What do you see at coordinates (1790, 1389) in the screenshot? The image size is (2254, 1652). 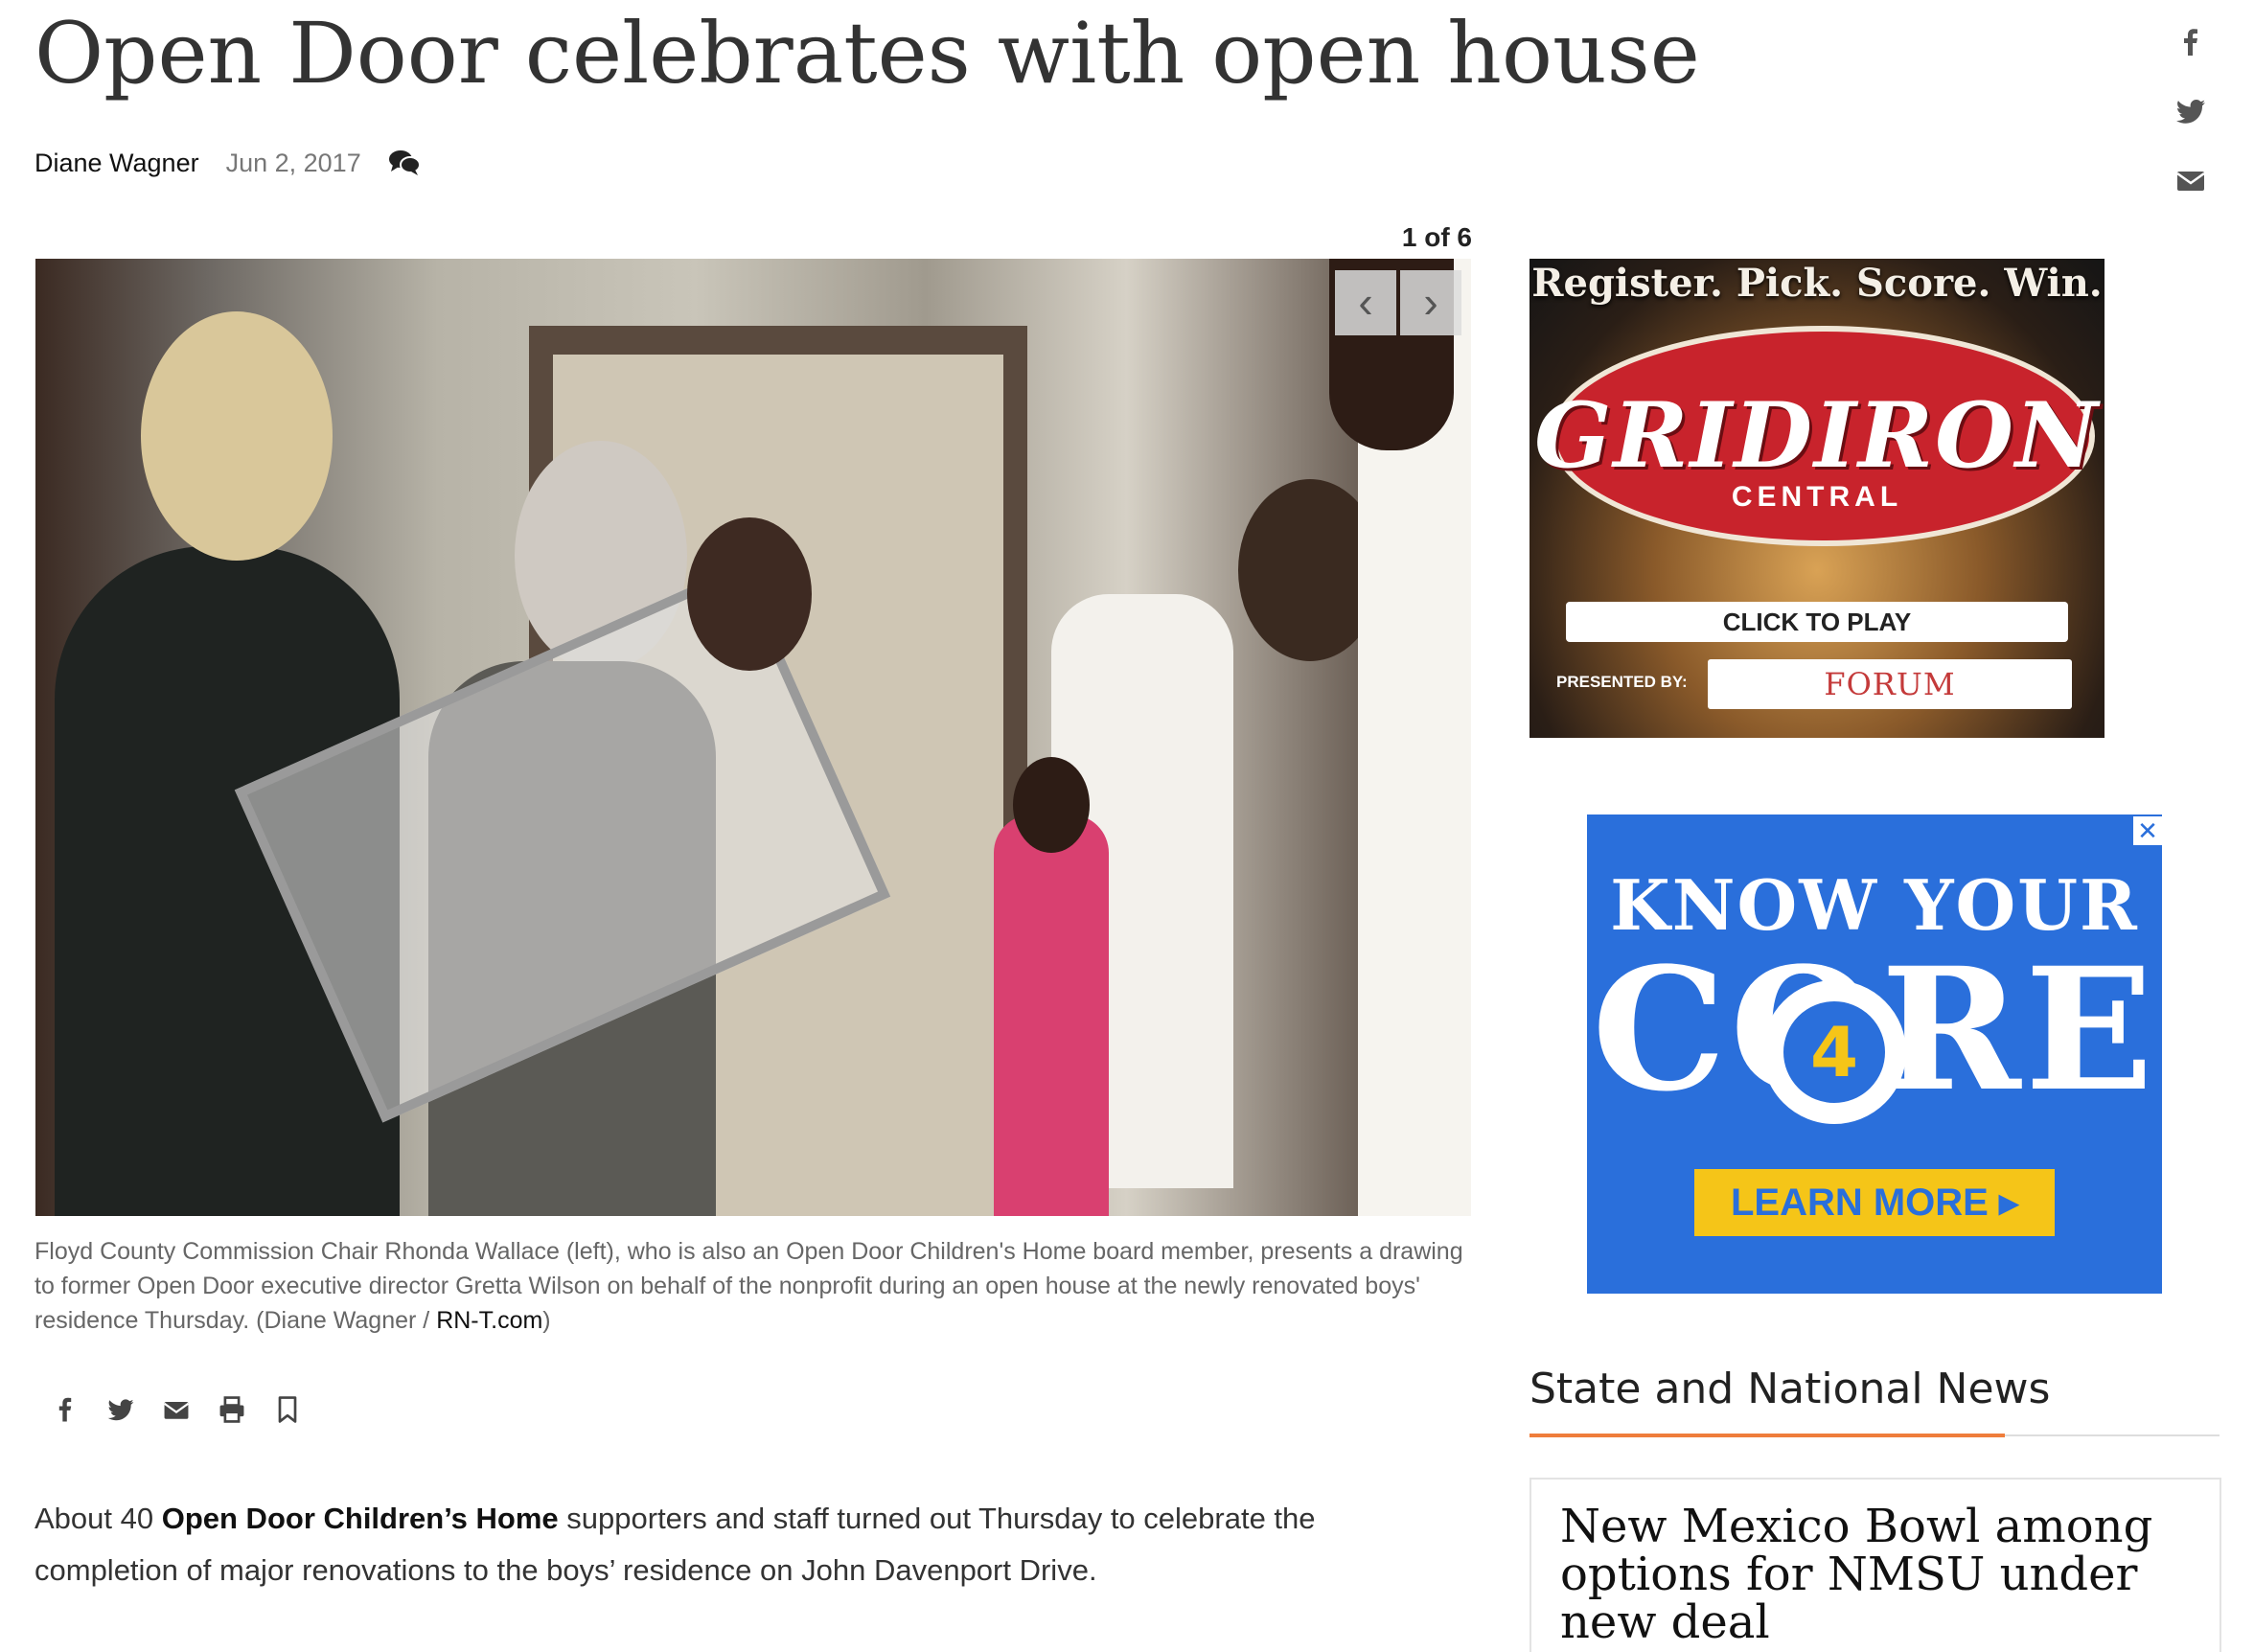 I see `section-title: State and National News` at bounding box center [1790, 1389].